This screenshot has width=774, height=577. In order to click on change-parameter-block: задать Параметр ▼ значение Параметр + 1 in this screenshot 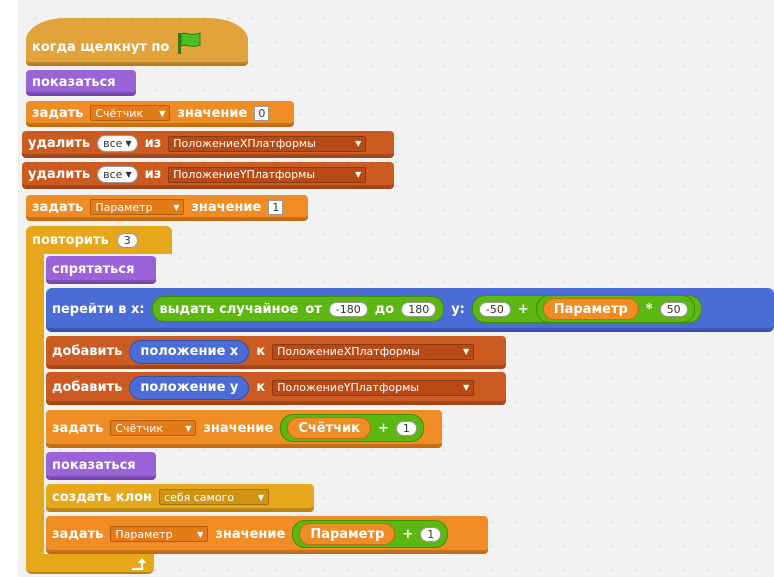, I will do `click(267, 535)`.